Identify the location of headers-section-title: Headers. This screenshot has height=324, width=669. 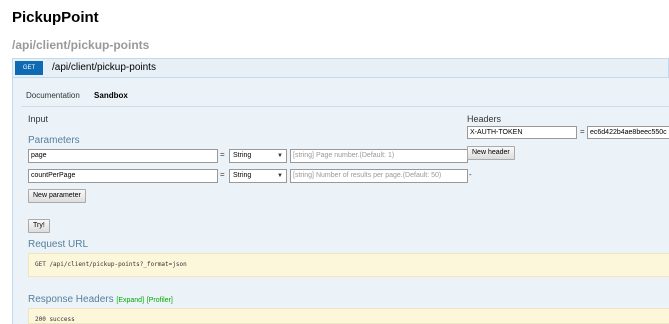
(484, 119).